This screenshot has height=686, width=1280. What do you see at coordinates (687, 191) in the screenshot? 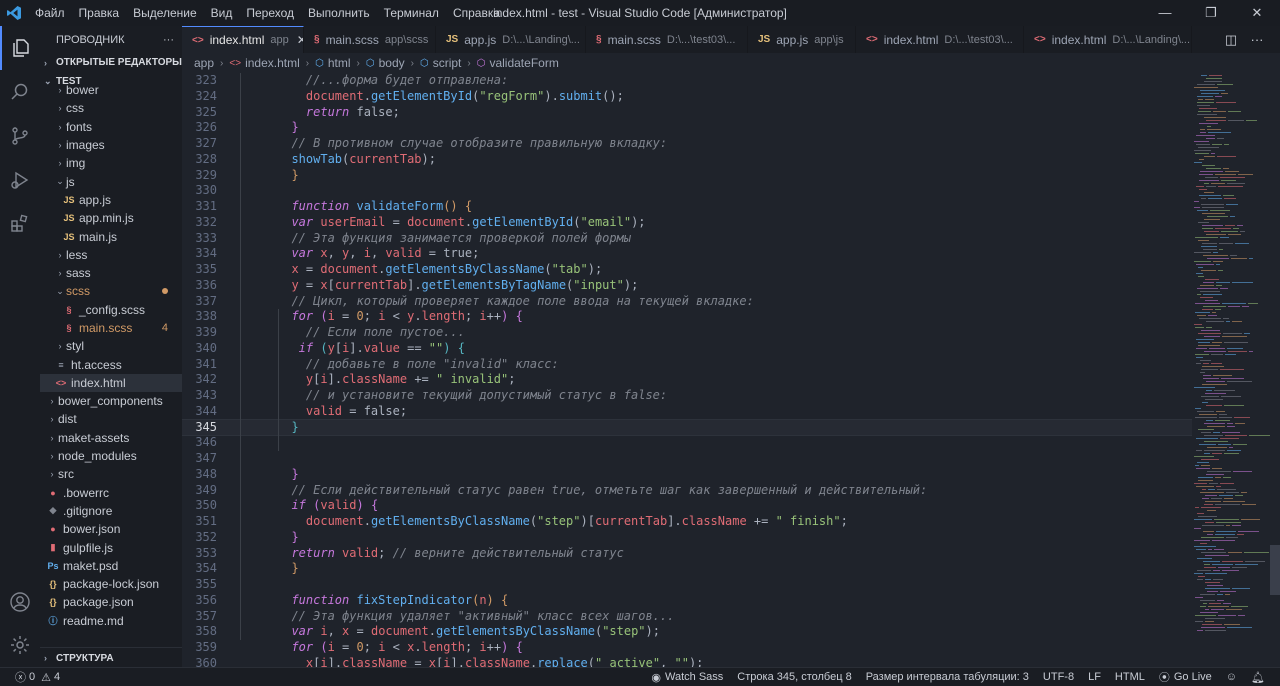
I see `code-line: 330` at bounding box center [687, 191].